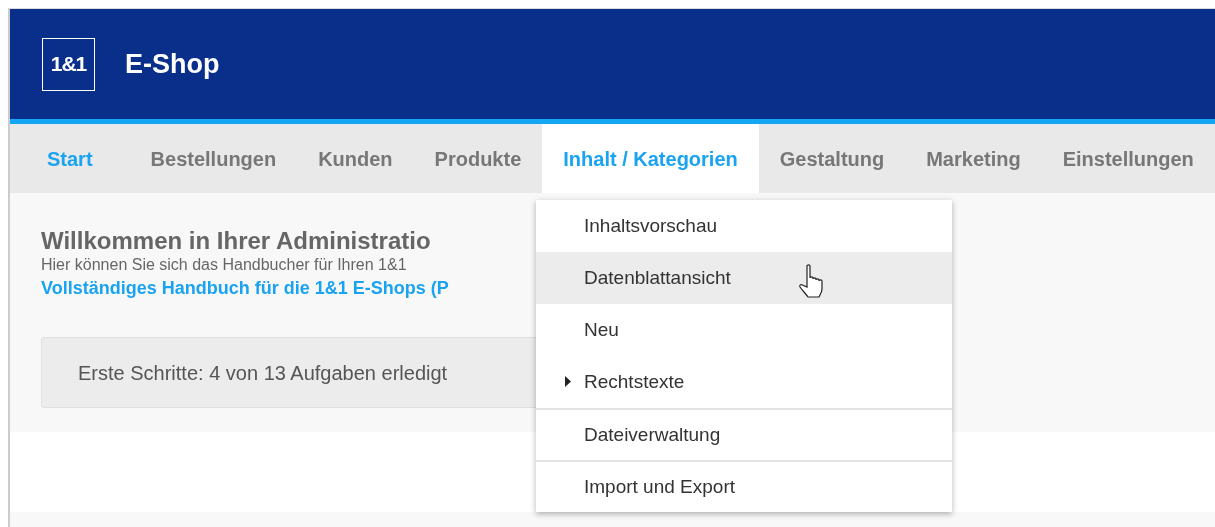 Image resolution: width=1215 pixels, height=527 pixels. What do you see at coordinates (70, 158) in the screenshot?
I see `nav-tab: Start` at bounding box center [70, 158].